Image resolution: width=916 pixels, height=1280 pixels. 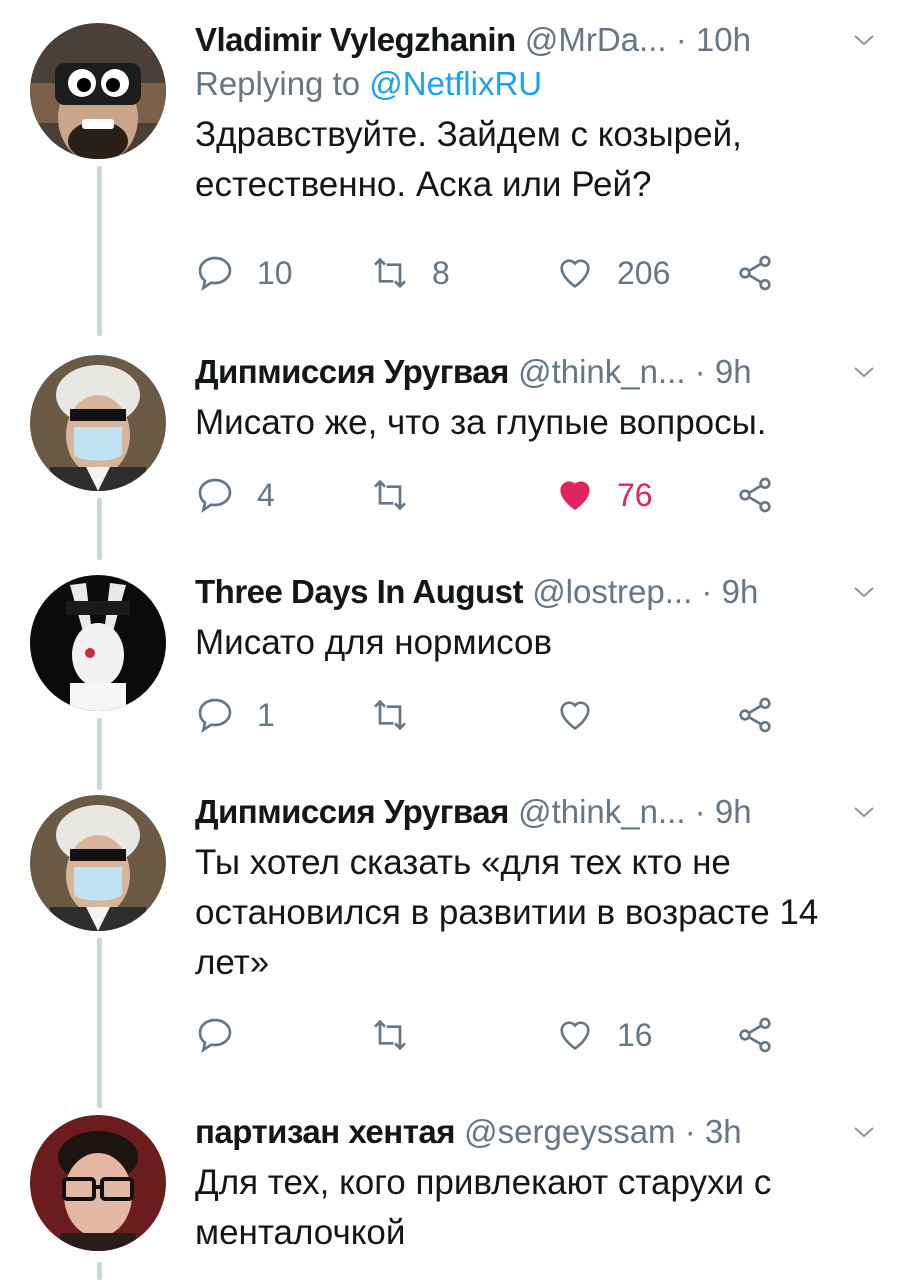 I want to click on reply-button: 10, so click(x=244, y=273).